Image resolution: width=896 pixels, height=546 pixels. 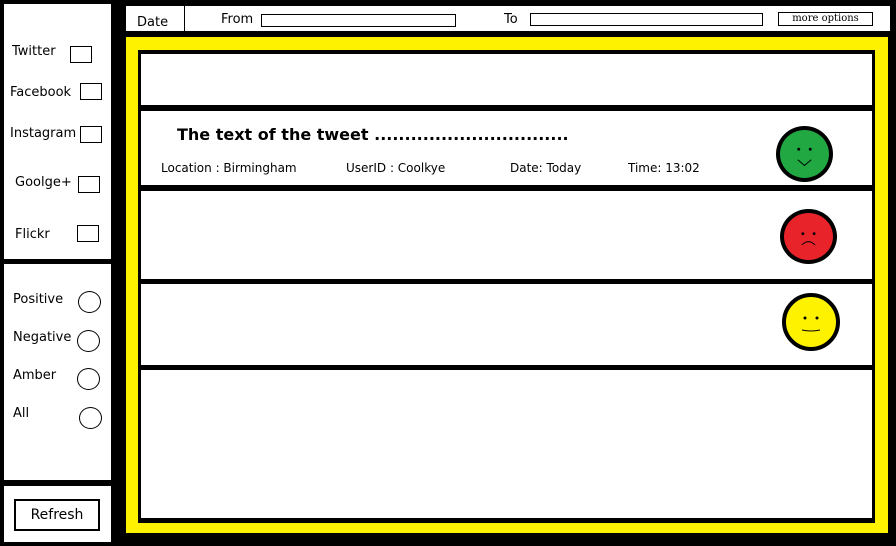 I want to click on amber-neutral-face-icon, so click(x=811, y=322).